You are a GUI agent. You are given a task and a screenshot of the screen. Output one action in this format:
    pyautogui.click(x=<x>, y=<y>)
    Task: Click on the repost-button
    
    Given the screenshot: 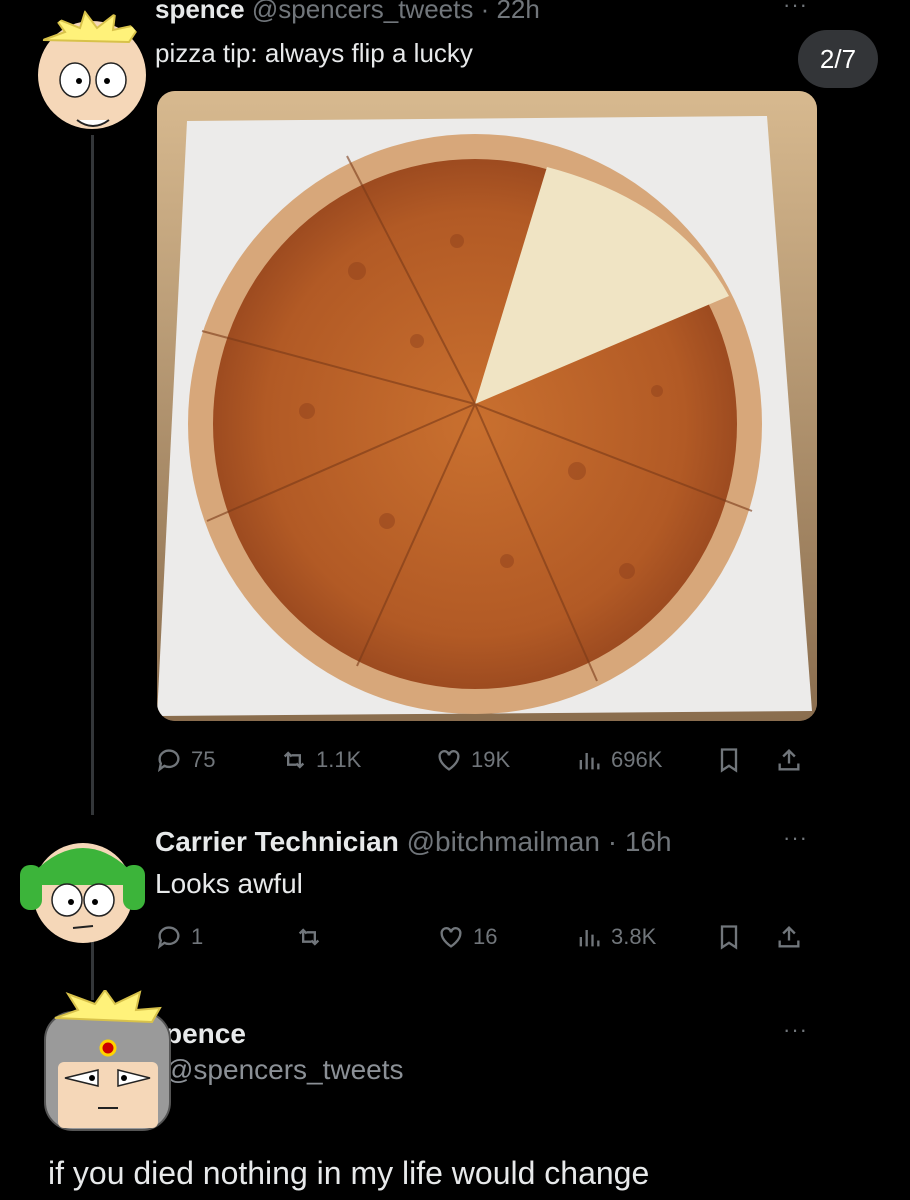 What is the action you would take?
    pyautogui.click(x=309, y=937)
    